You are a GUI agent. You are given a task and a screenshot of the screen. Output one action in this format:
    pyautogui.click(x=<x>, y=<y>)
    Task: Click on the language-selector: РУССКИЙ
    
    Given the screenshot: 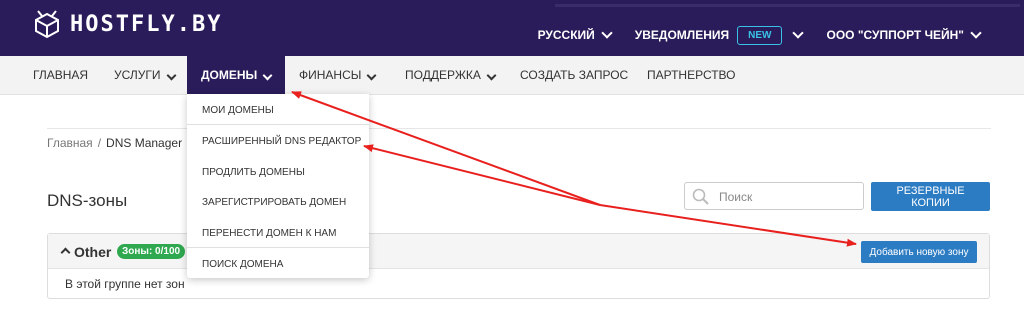 What is the action you would take?
    pyautogui.click(x=575, y=34)
    